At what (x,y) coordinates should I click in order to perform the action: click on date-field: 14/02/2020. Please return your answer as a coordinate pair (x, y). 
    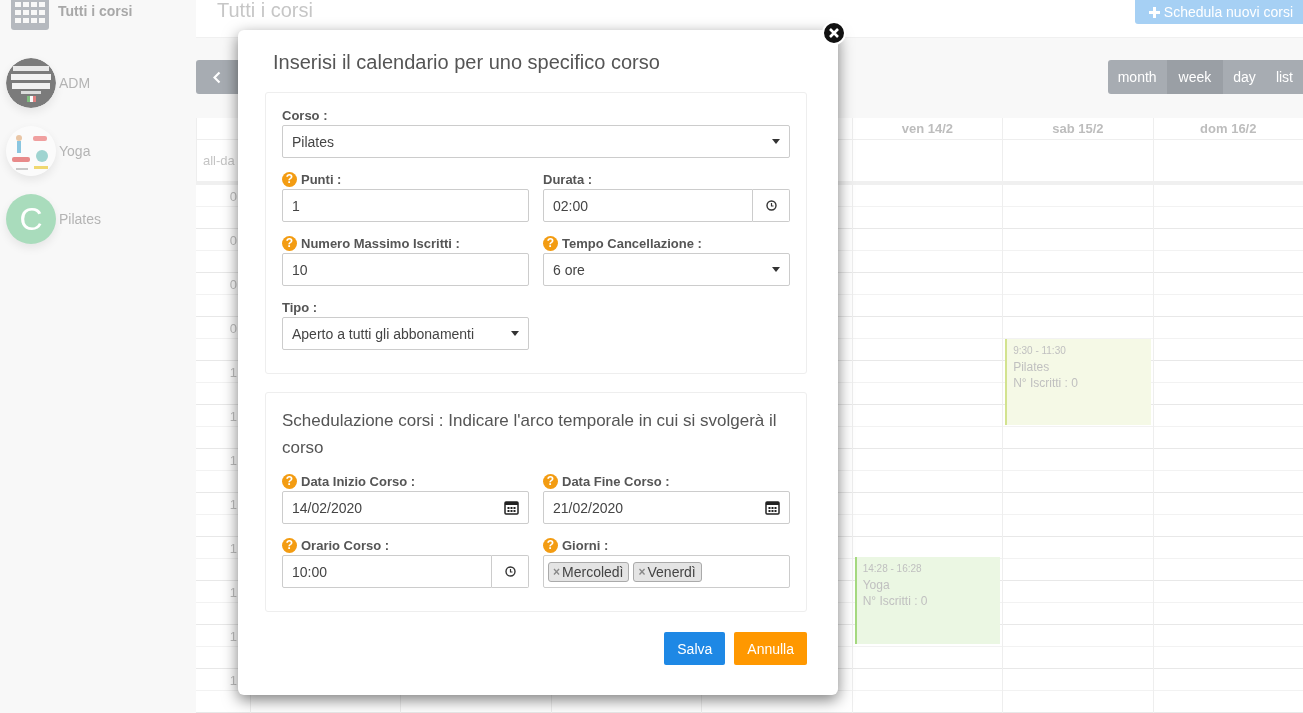
    Looking at the image, I should click on (405, 507).